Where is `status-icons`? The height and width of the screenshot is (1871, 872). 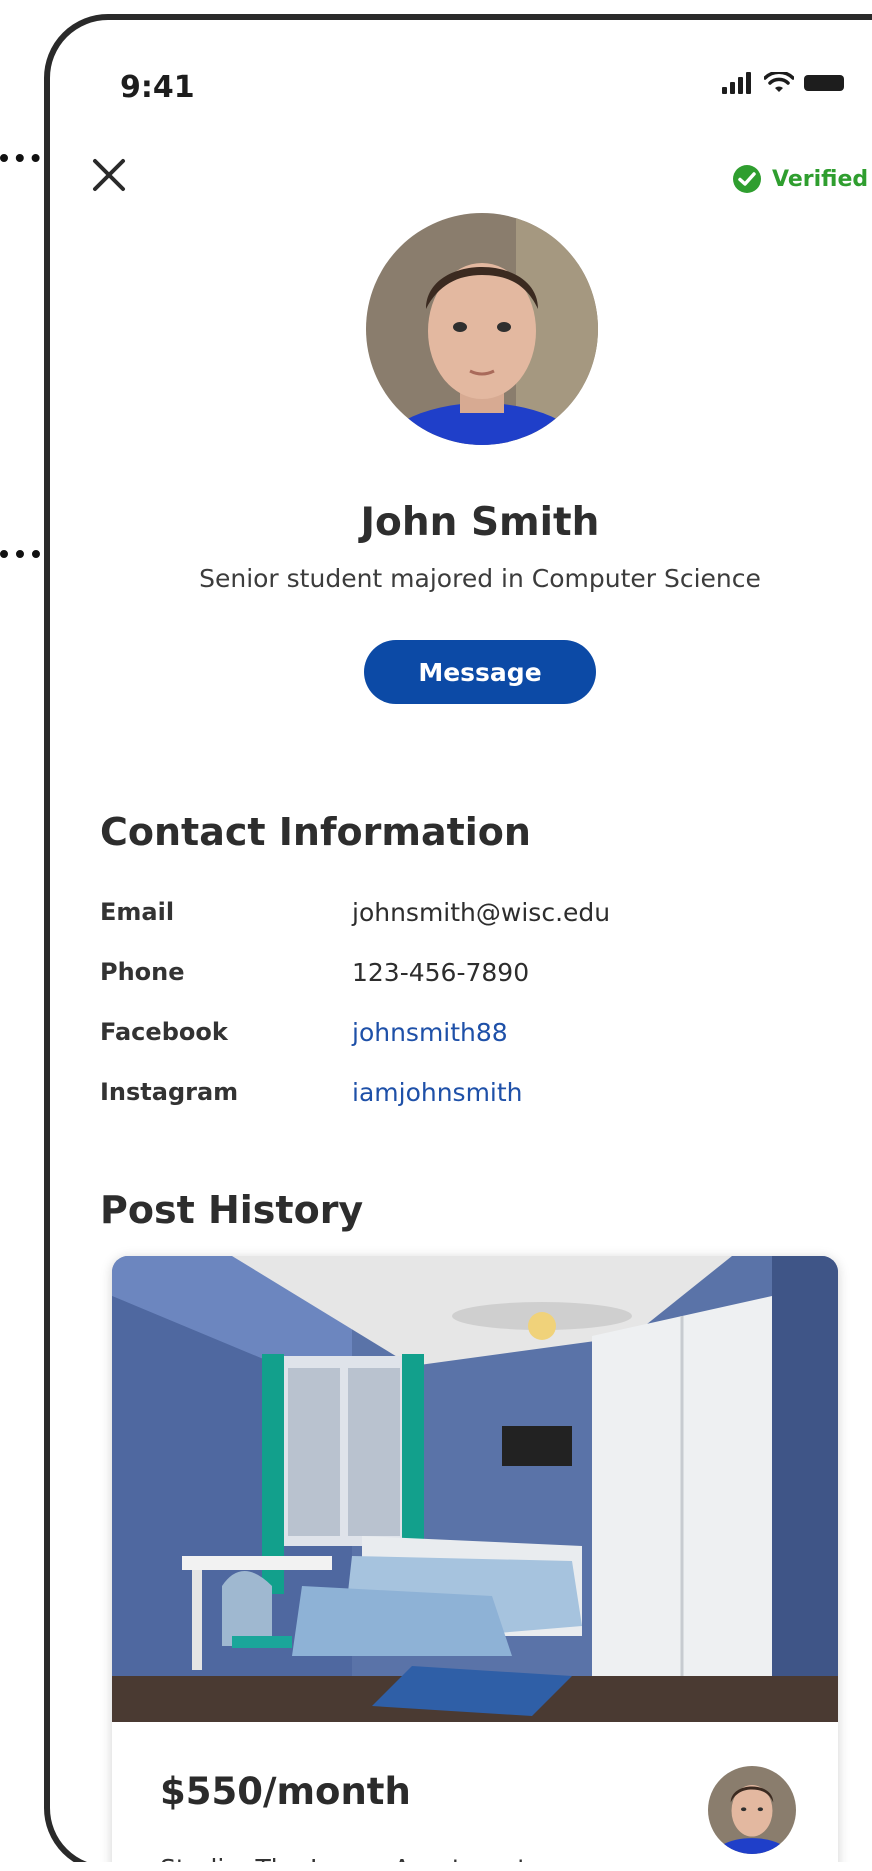 status-icons is located at coordinates (783, 83).